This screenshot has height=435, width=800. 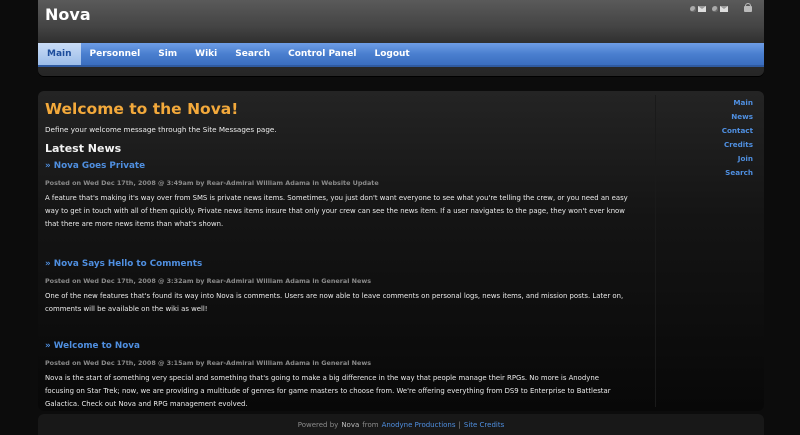 What do you see at coordinates (743, 103) in the screenshot?
I see `sidebar-link-main: Main` at bounding box center [743, 103].